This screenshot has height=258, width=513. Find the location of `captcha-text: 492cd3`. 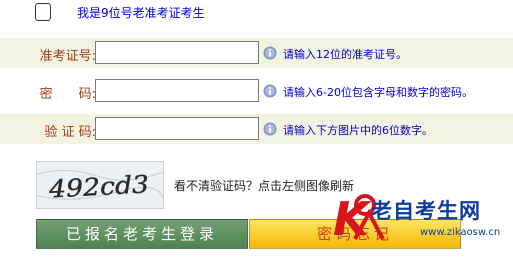

captcha-text: 492cd3 is located at coordinates (98, 186).